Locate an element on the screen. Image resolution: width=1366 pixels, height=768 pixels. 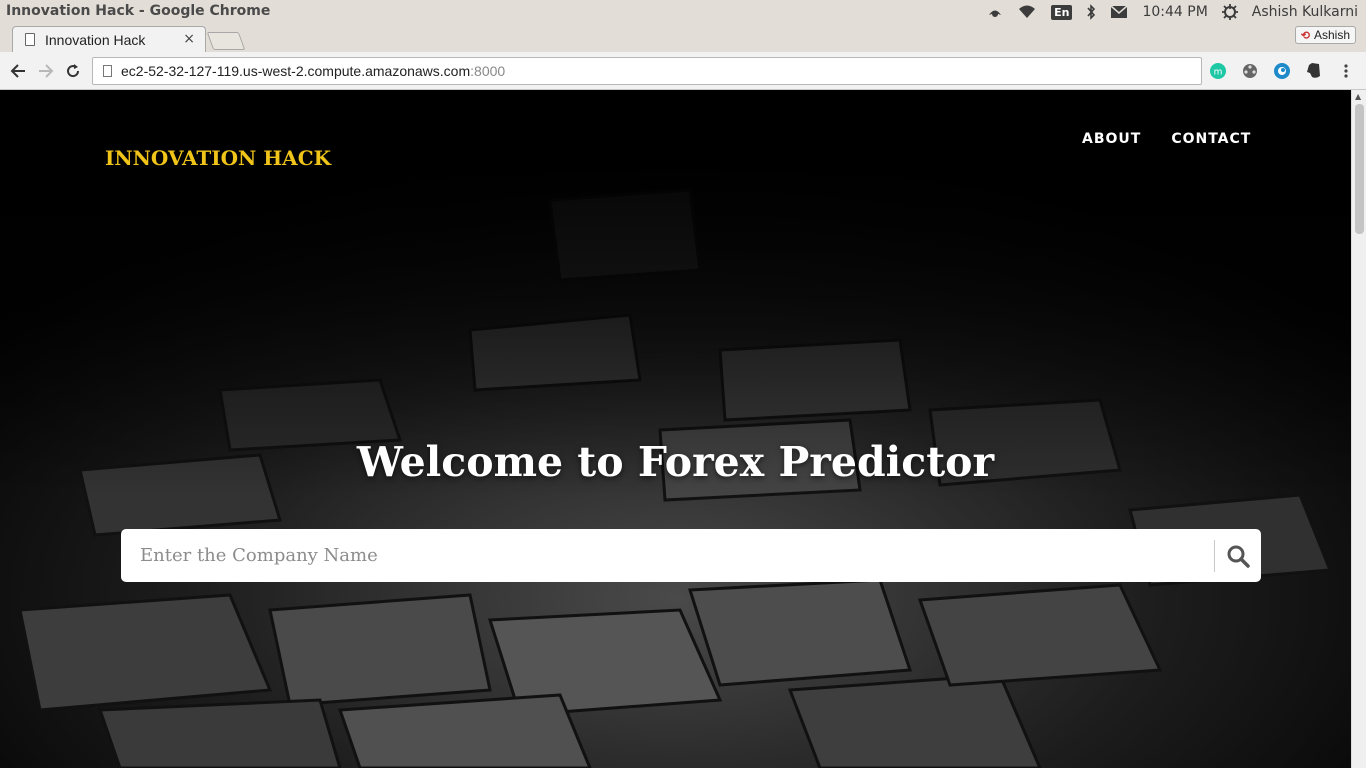
search-button is located at coordinates (1238, 555).